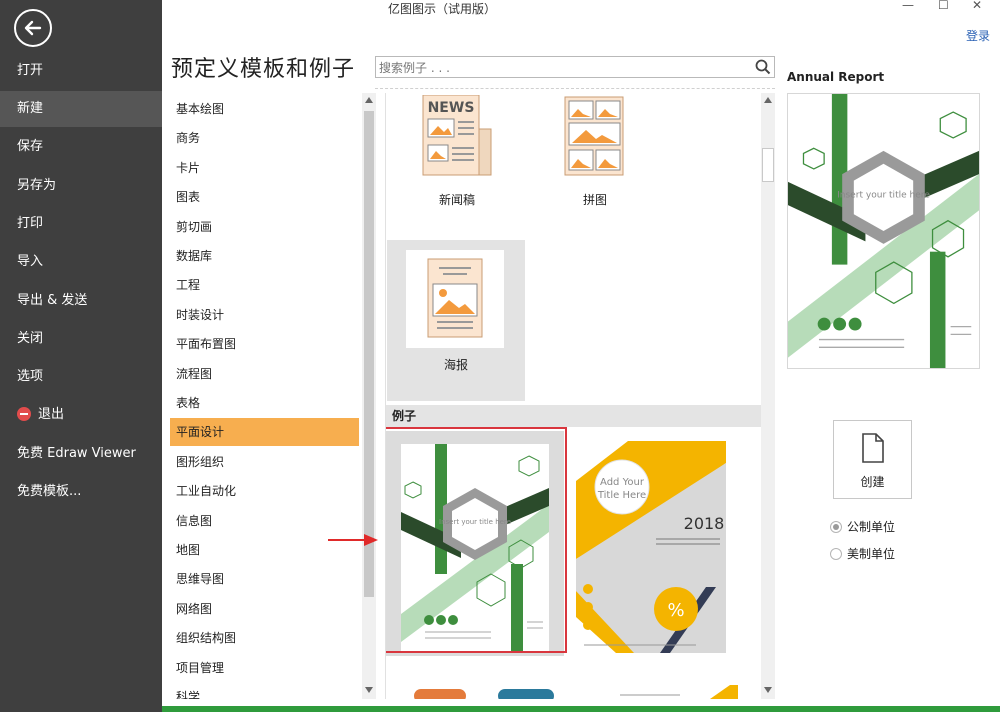 This screenshot has height=712, width=1000. I want to click on category-database: 数据库, so click(264, 256).